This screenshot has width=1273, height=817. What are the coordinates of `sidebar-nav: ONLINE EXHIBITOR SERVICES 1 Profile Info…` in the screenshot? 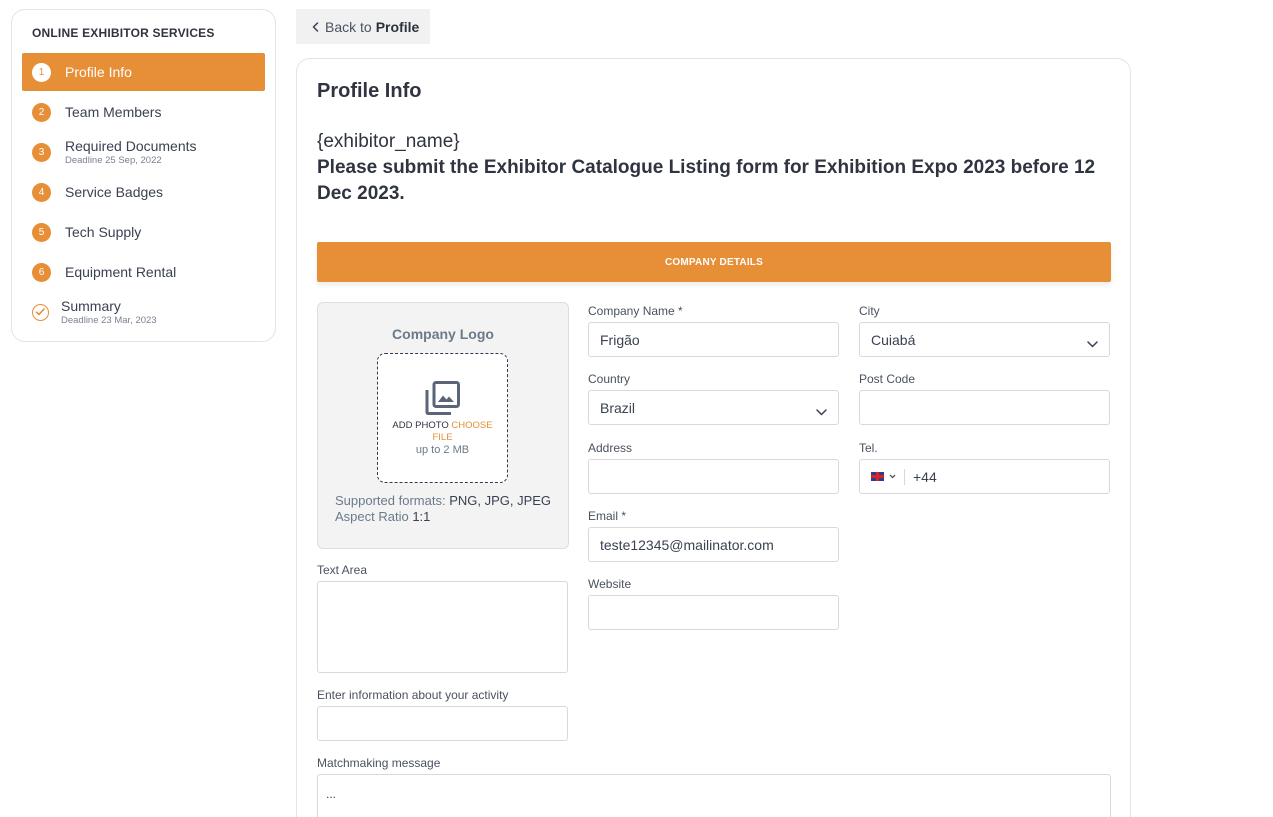 It's located at (143, 175).